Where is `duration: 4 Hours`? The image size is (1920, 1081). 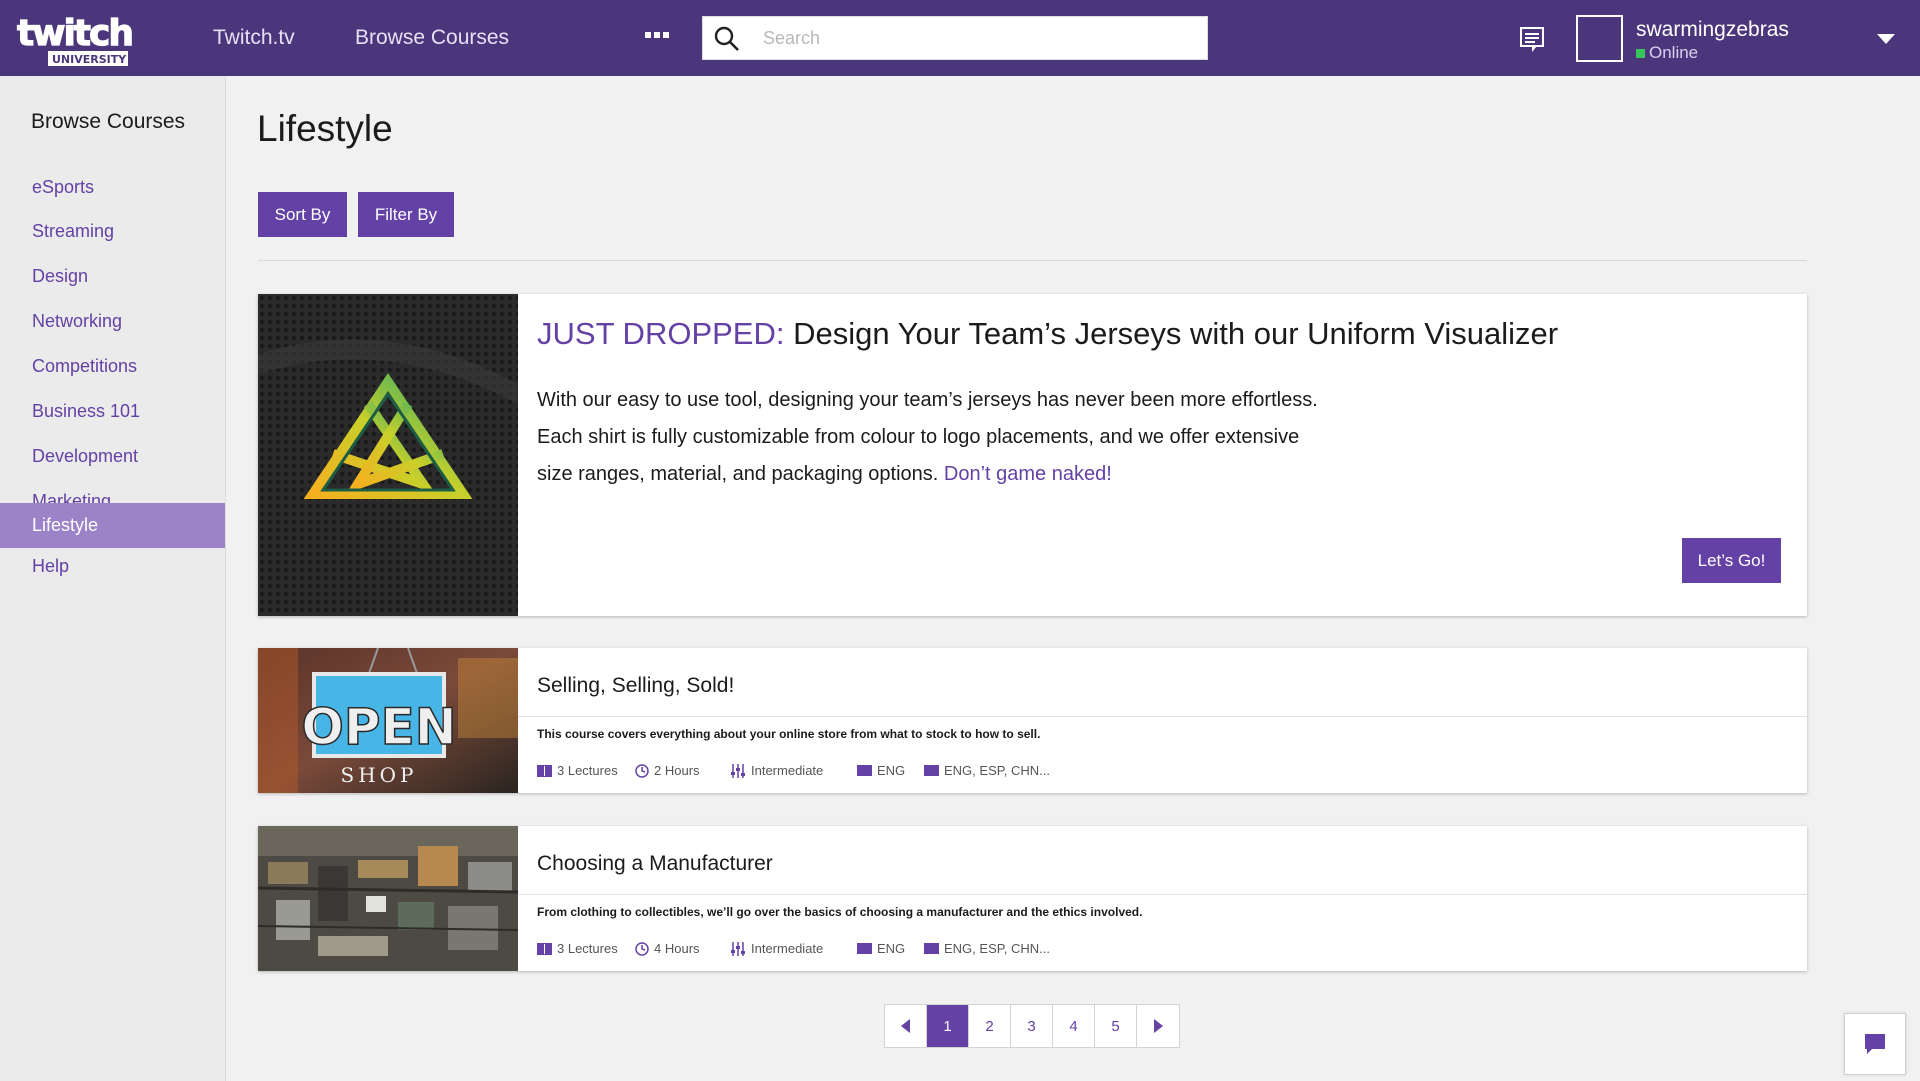 duration: 4 Hours is located at coordinates (667, 948).